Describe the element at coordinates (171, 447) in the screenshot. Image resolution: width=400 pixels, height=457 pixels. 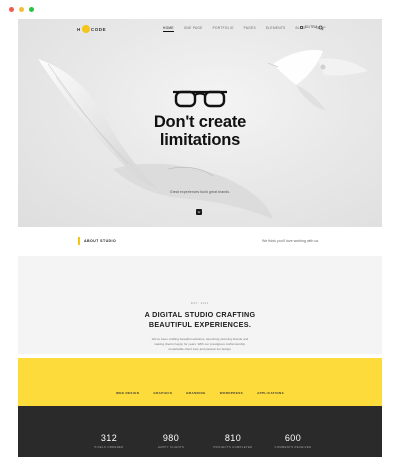
I see `stat-label: HAPPY CLIENTS` at that location.